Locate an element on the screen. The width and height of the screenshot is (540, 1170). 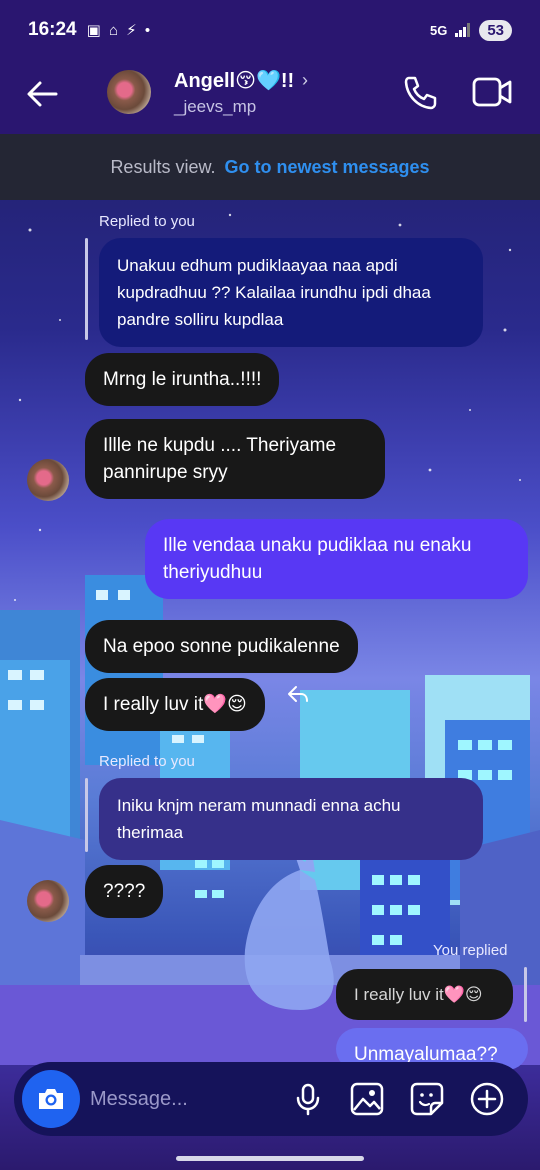
signal-icon is located at coordinates (463, 30).